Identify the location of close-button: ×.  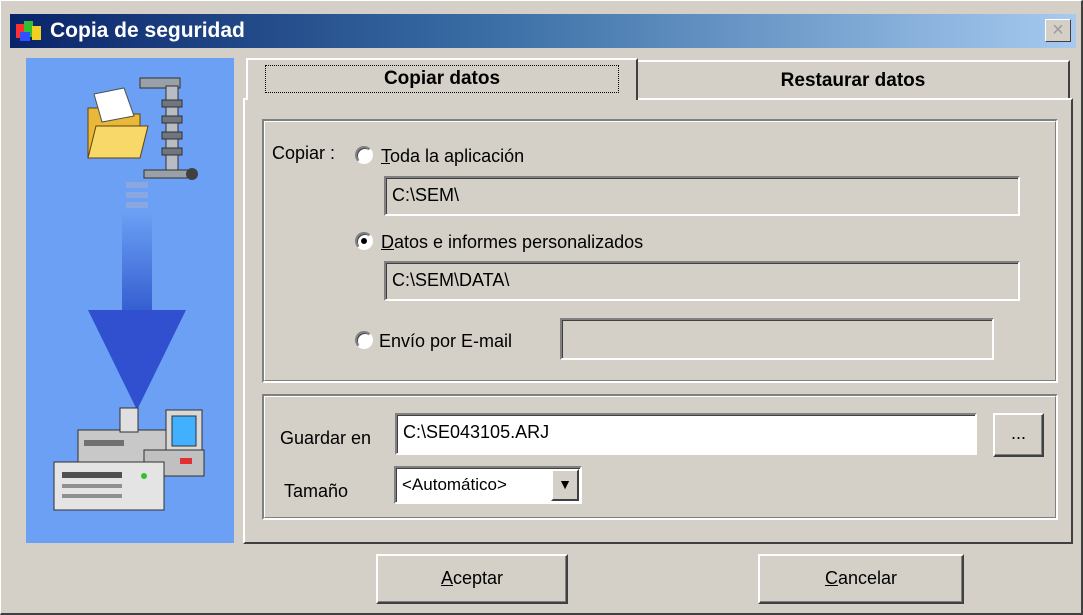
(1058, 30).